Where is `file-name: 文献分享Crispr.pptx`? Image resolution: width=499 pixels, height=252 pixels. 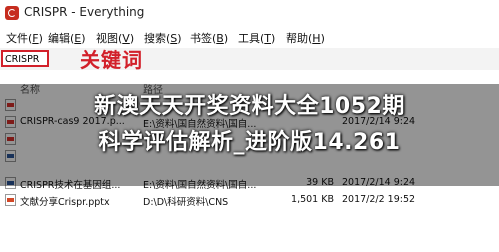 file-name: 文献分享Crispr.pptx is located at coordinates (65, 202).